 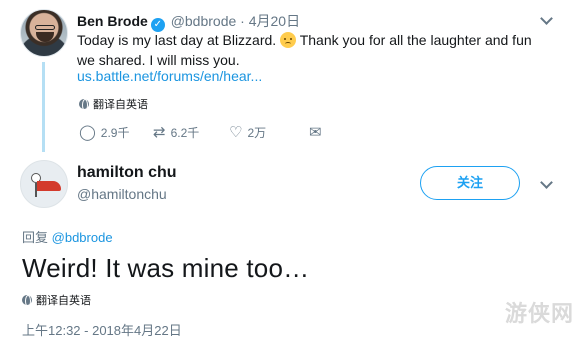 I want to click on reply-icon: ◯, so click(x=87, y=132).